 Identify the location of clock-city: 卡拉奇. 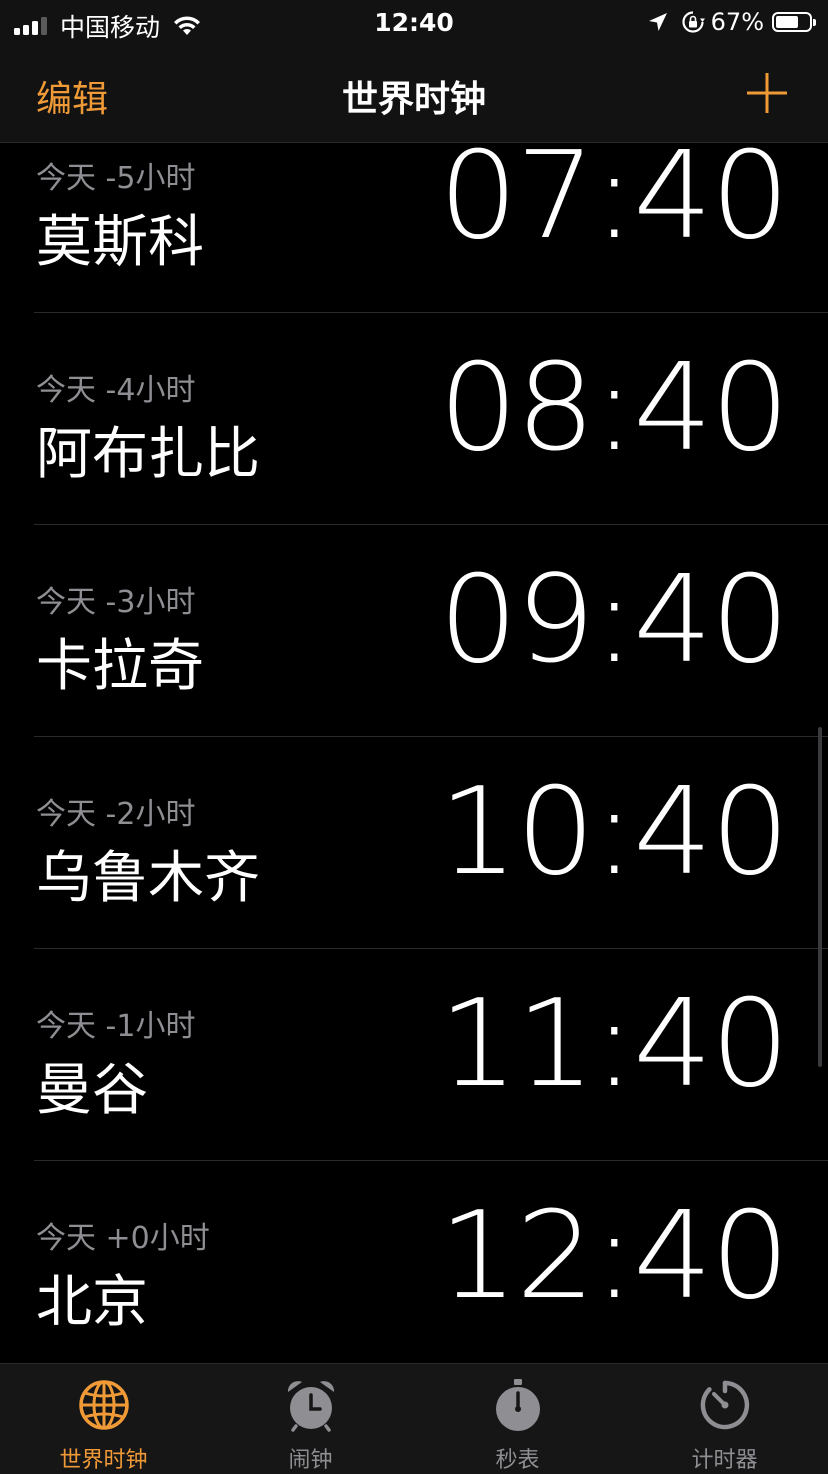
(120, 666).